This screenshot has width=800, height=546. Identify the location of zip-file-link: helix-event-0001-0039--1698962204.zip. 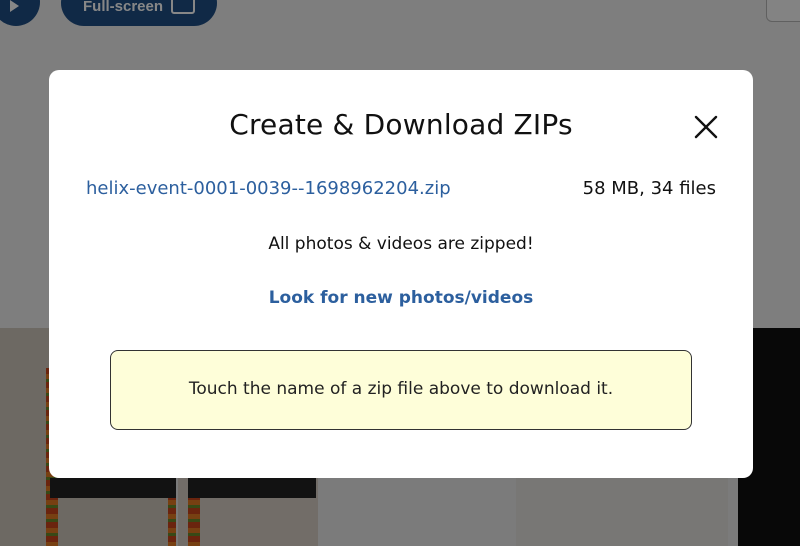
(268, 188).